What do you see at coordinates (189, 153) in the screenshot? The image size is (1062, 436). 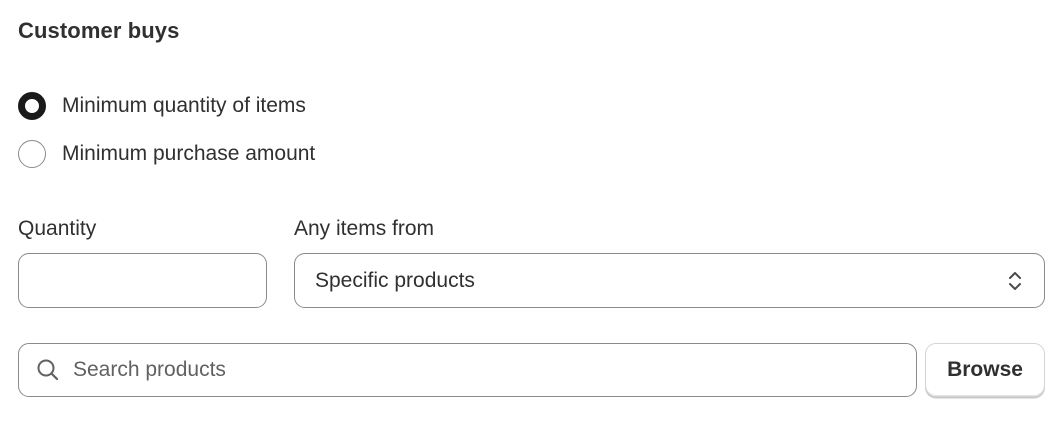 I see `radio-label: Minimum purchase amount` at bounding box center [189, 153].